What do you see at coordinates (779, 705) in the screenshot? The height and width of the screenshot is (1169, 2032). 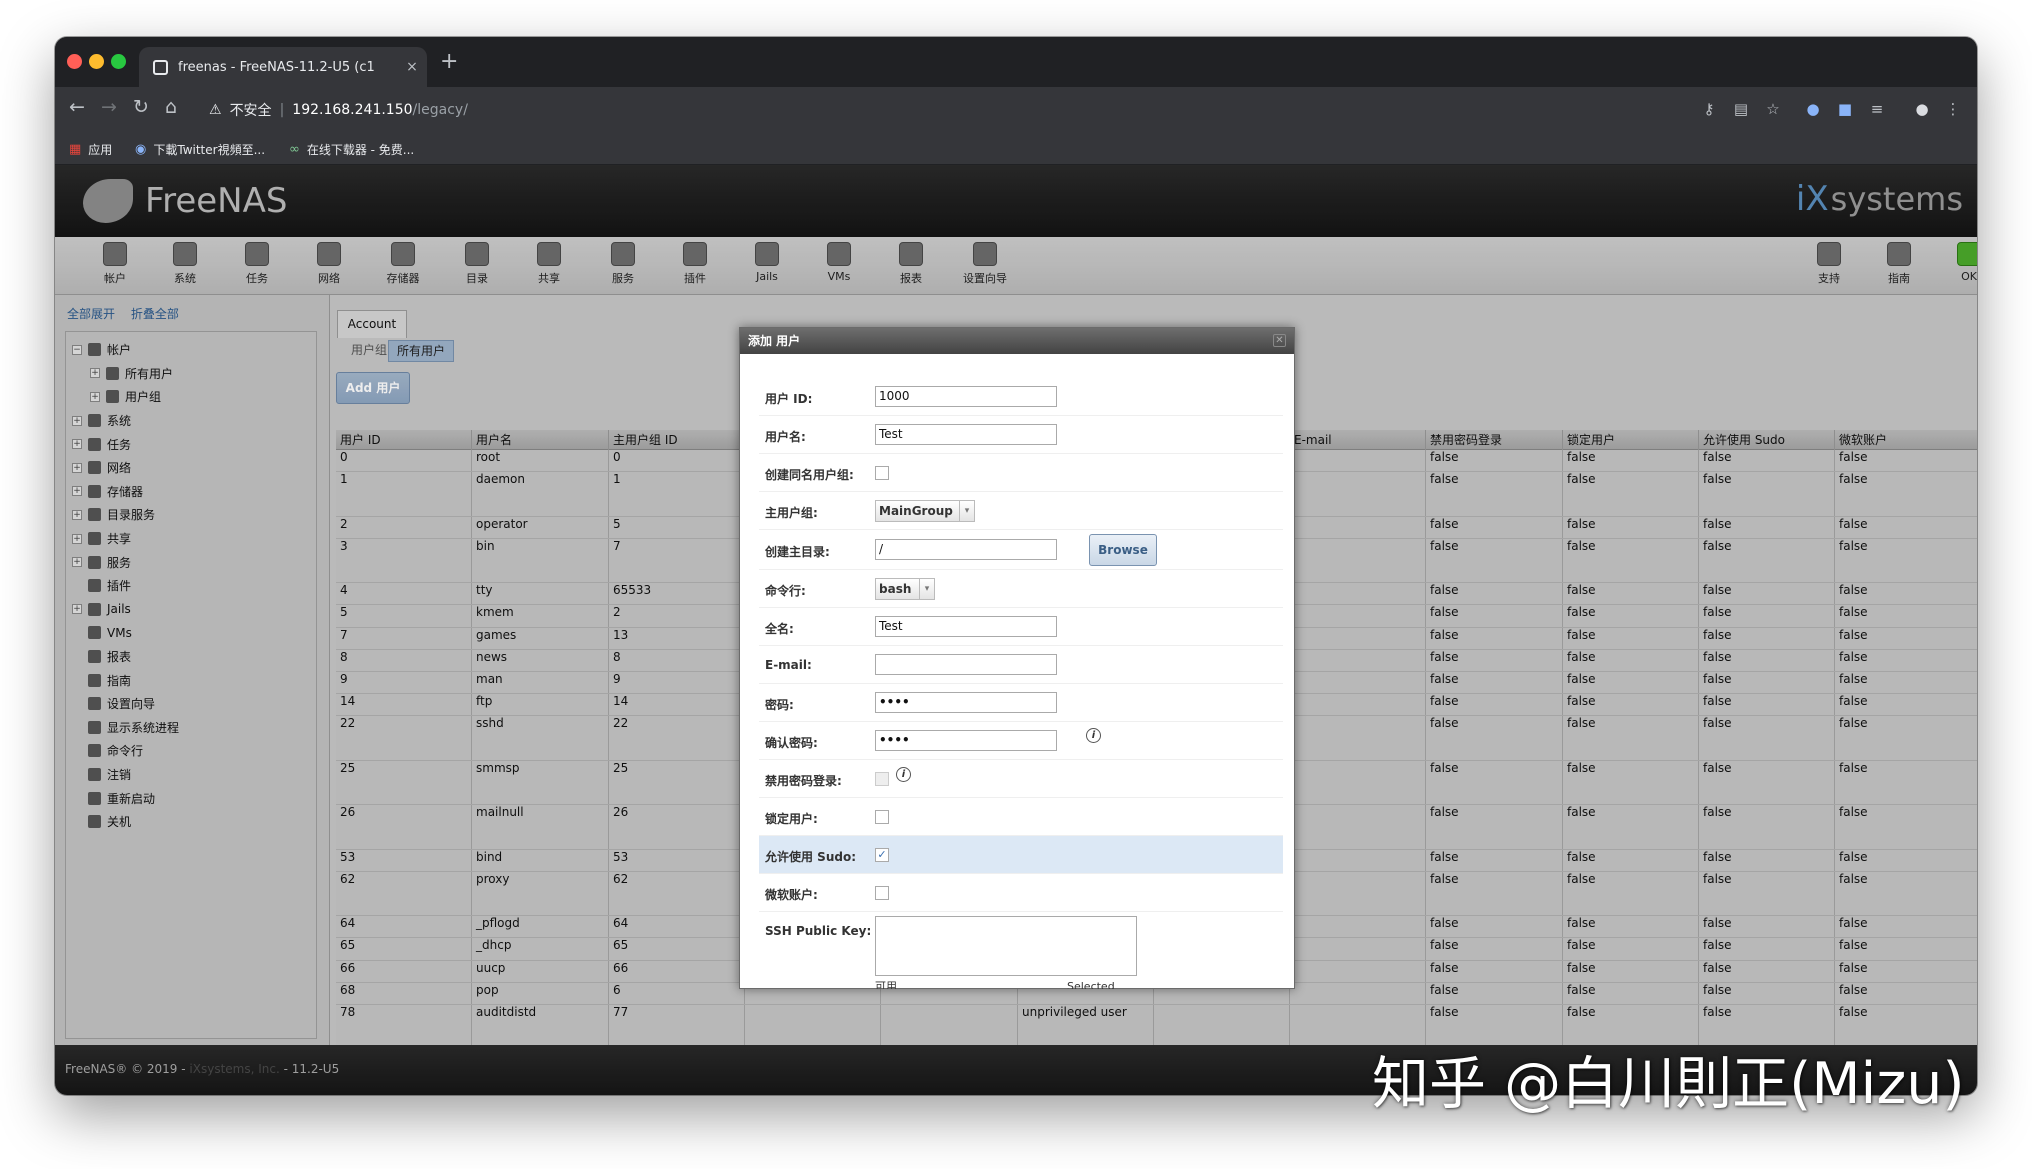 I see `password-label: 密码:` at bounding box center [779, 705].